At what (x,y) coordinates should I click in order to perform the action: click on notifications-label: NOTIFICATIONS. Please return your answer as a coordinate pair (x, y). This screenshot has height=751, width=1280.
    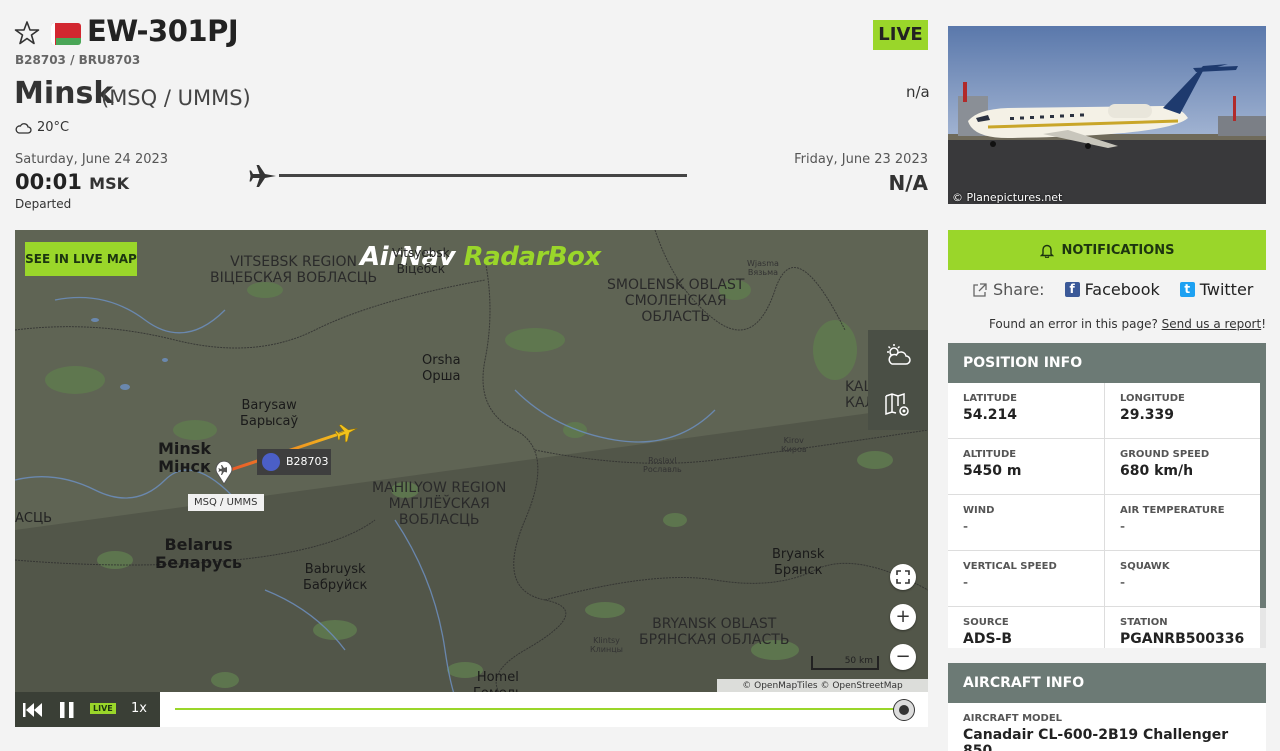
    Looking at the image, I should click on (1118, 250).